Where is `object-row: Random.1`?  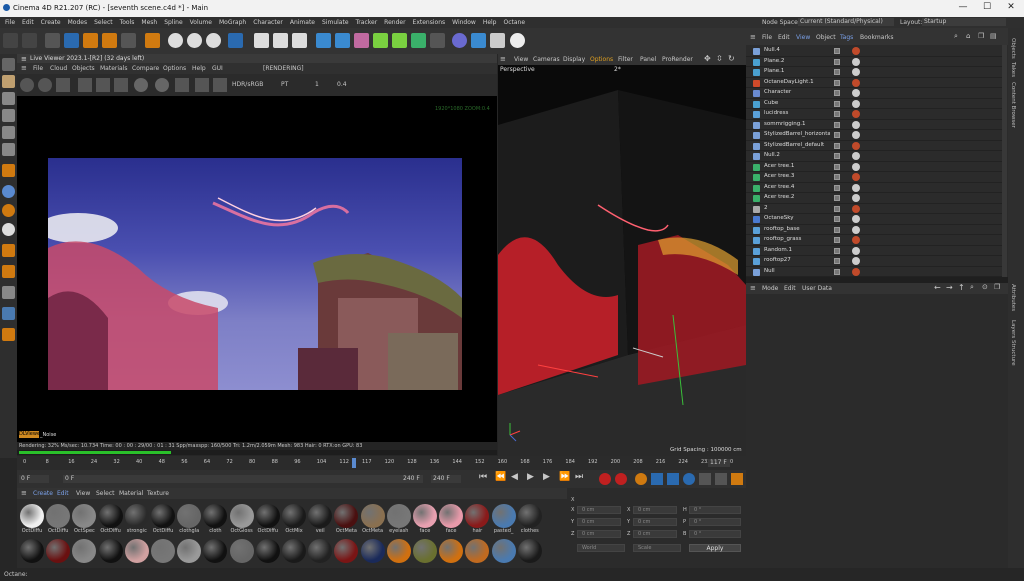
object-row: Random.1 is located at coordinates (876, 251).